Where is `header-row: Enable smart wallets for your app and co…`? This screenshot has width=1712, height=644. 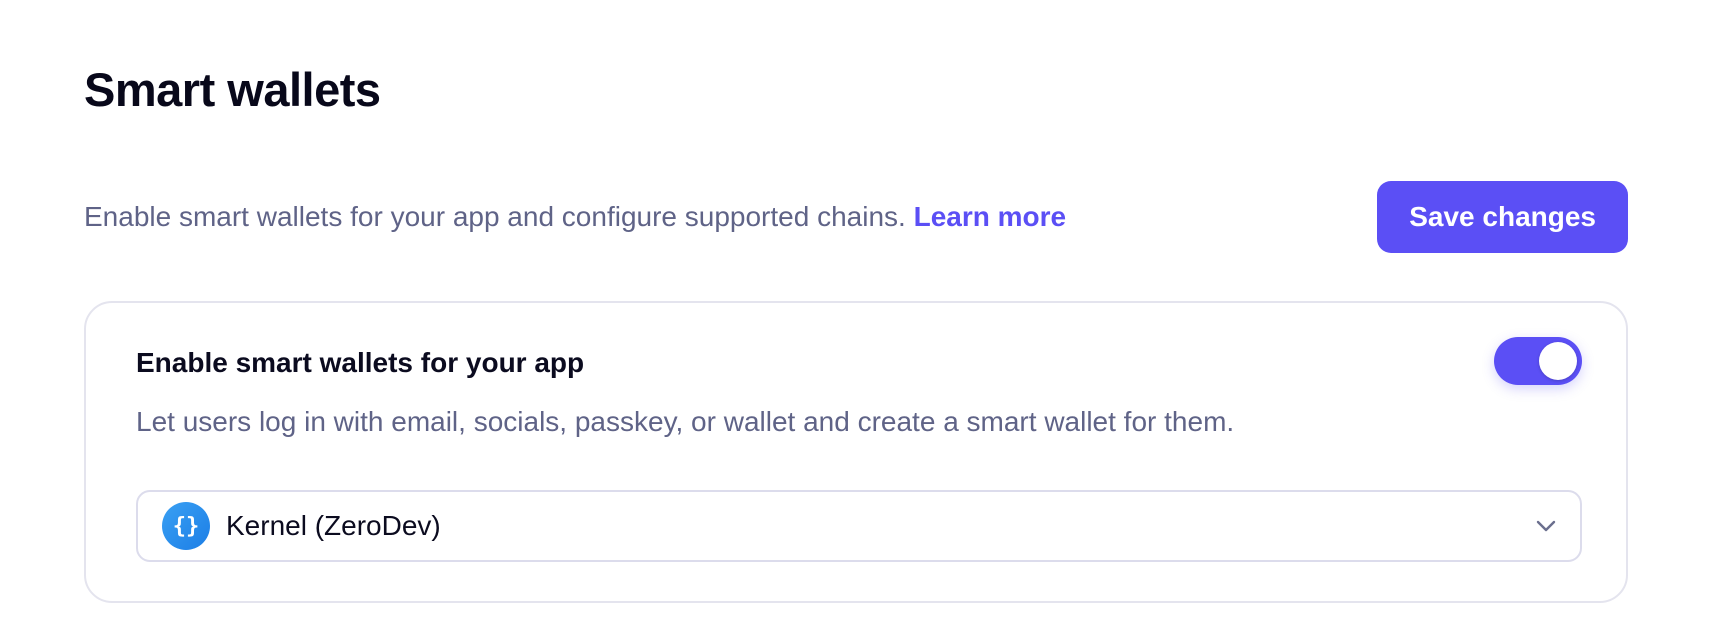 header-row: Enable smart wallets for your app and co… is located at coordinates (856, 217).